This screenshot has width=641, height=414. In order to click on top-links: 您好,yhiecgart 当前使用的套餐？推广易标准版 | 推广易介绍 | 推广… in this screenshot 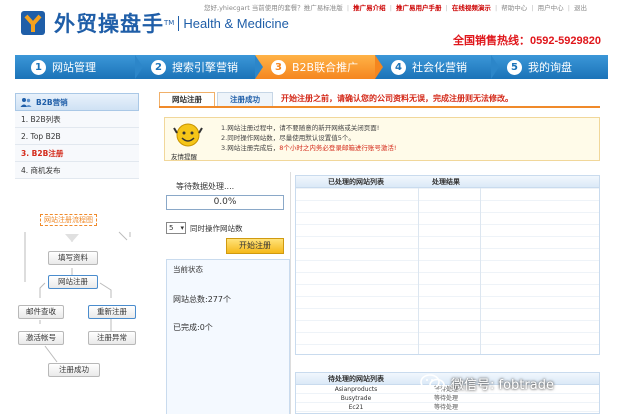, I will do `click(395, 8)`.